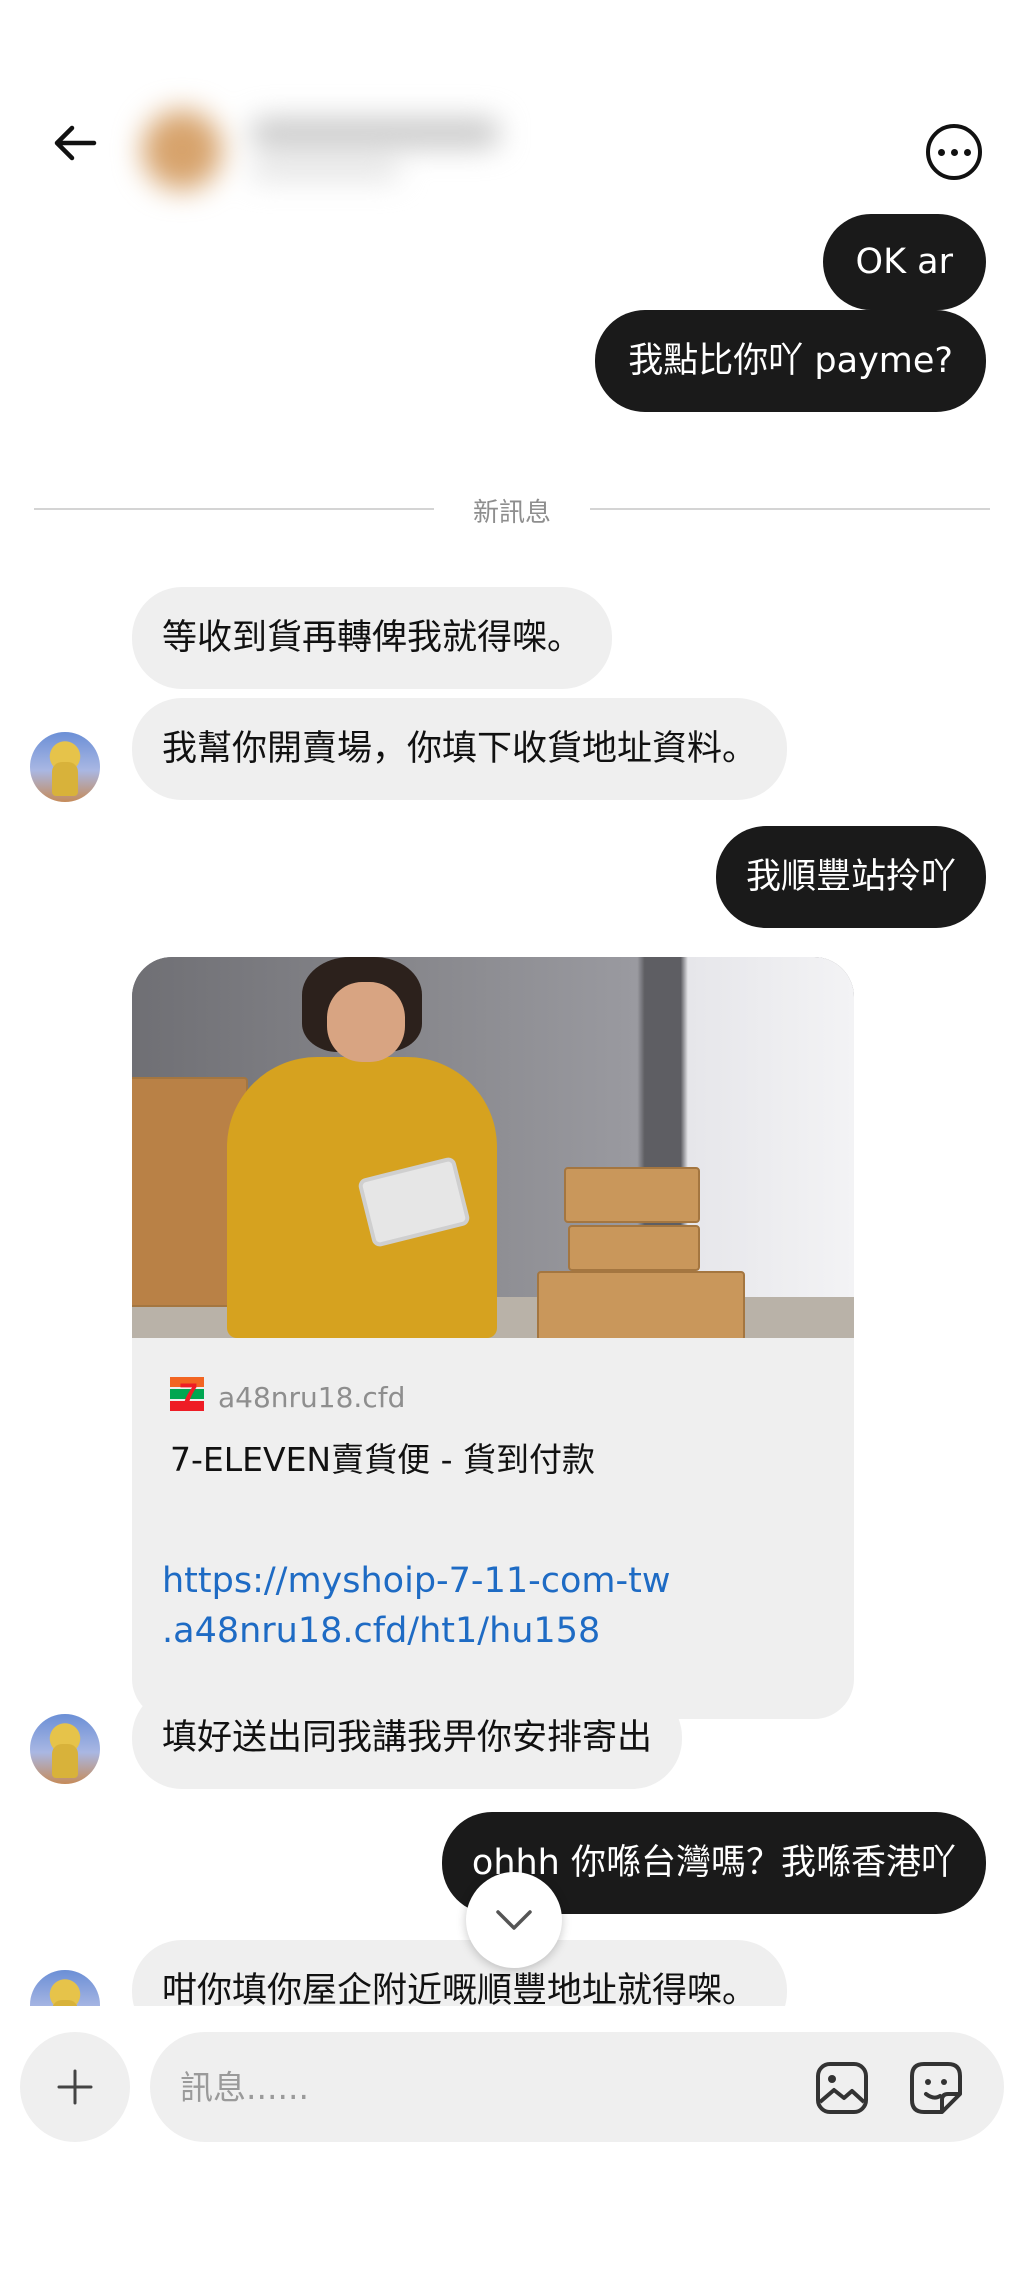  I want to click on message-input-container, so click(577, 2087).